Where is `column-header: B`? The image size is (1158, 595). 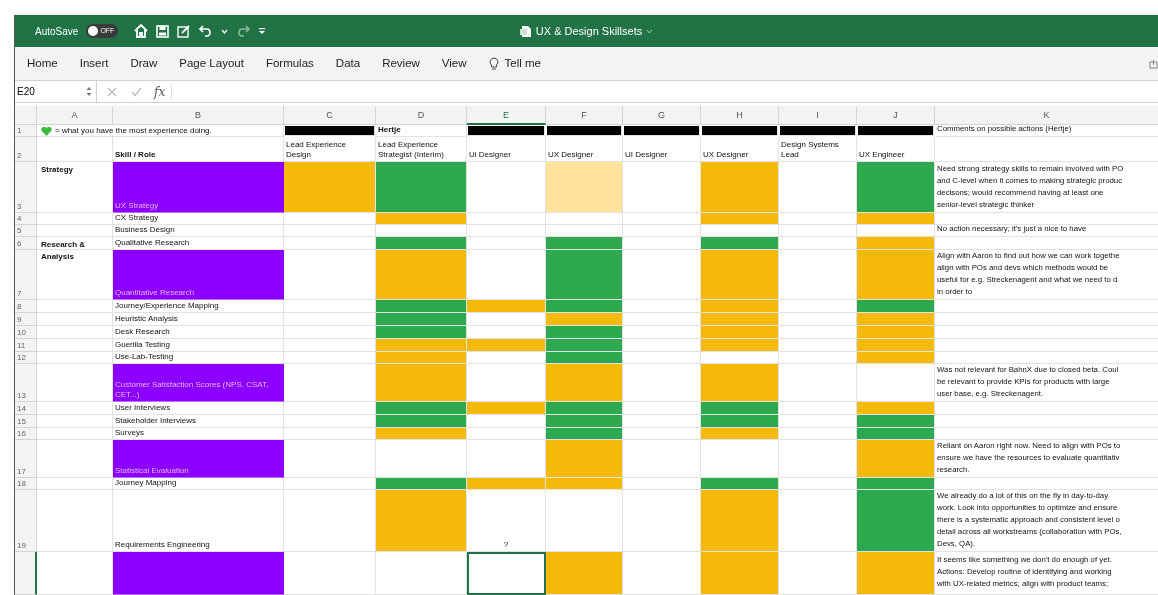
column-header: B is located at coordinates (198, 115).